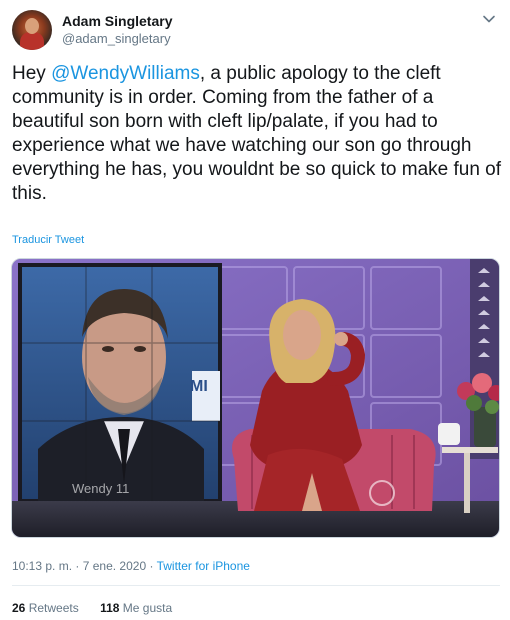  I want to click on chevron-down-icon, so click(489, 19).